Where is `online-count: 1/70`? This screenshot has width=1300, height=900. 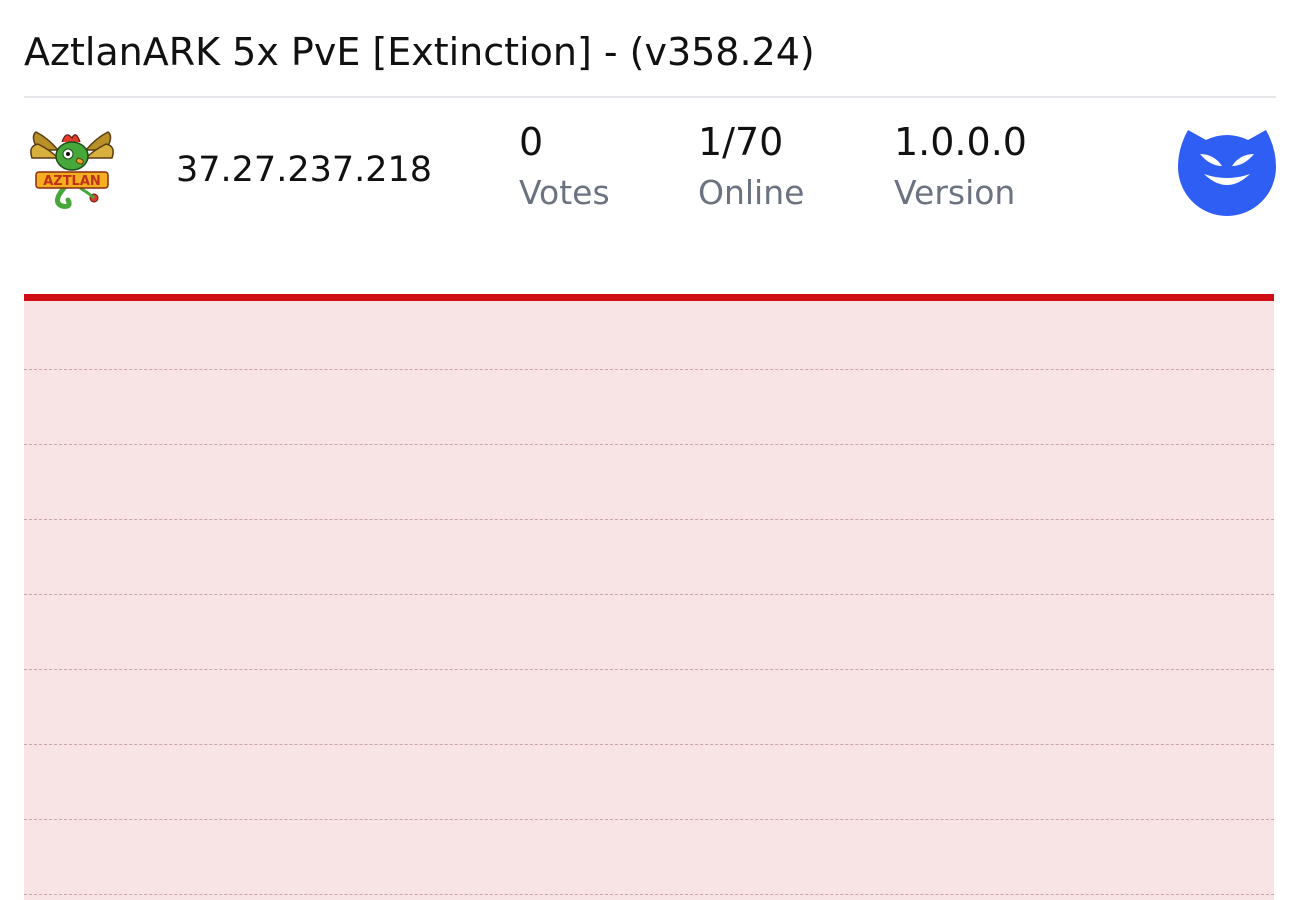 online-count: 1/70 is located at coordinates (741, 142).